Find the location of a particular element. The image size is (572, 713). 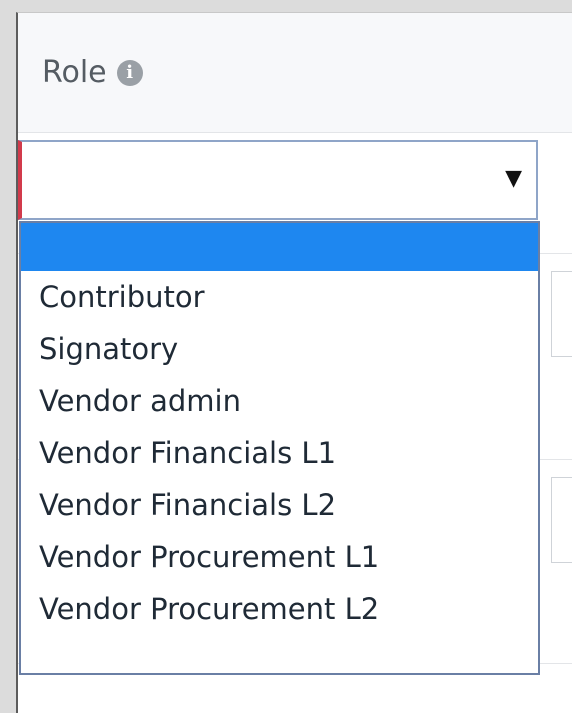

role-option-signatory: Signatory is located at coordinates (279, 349).